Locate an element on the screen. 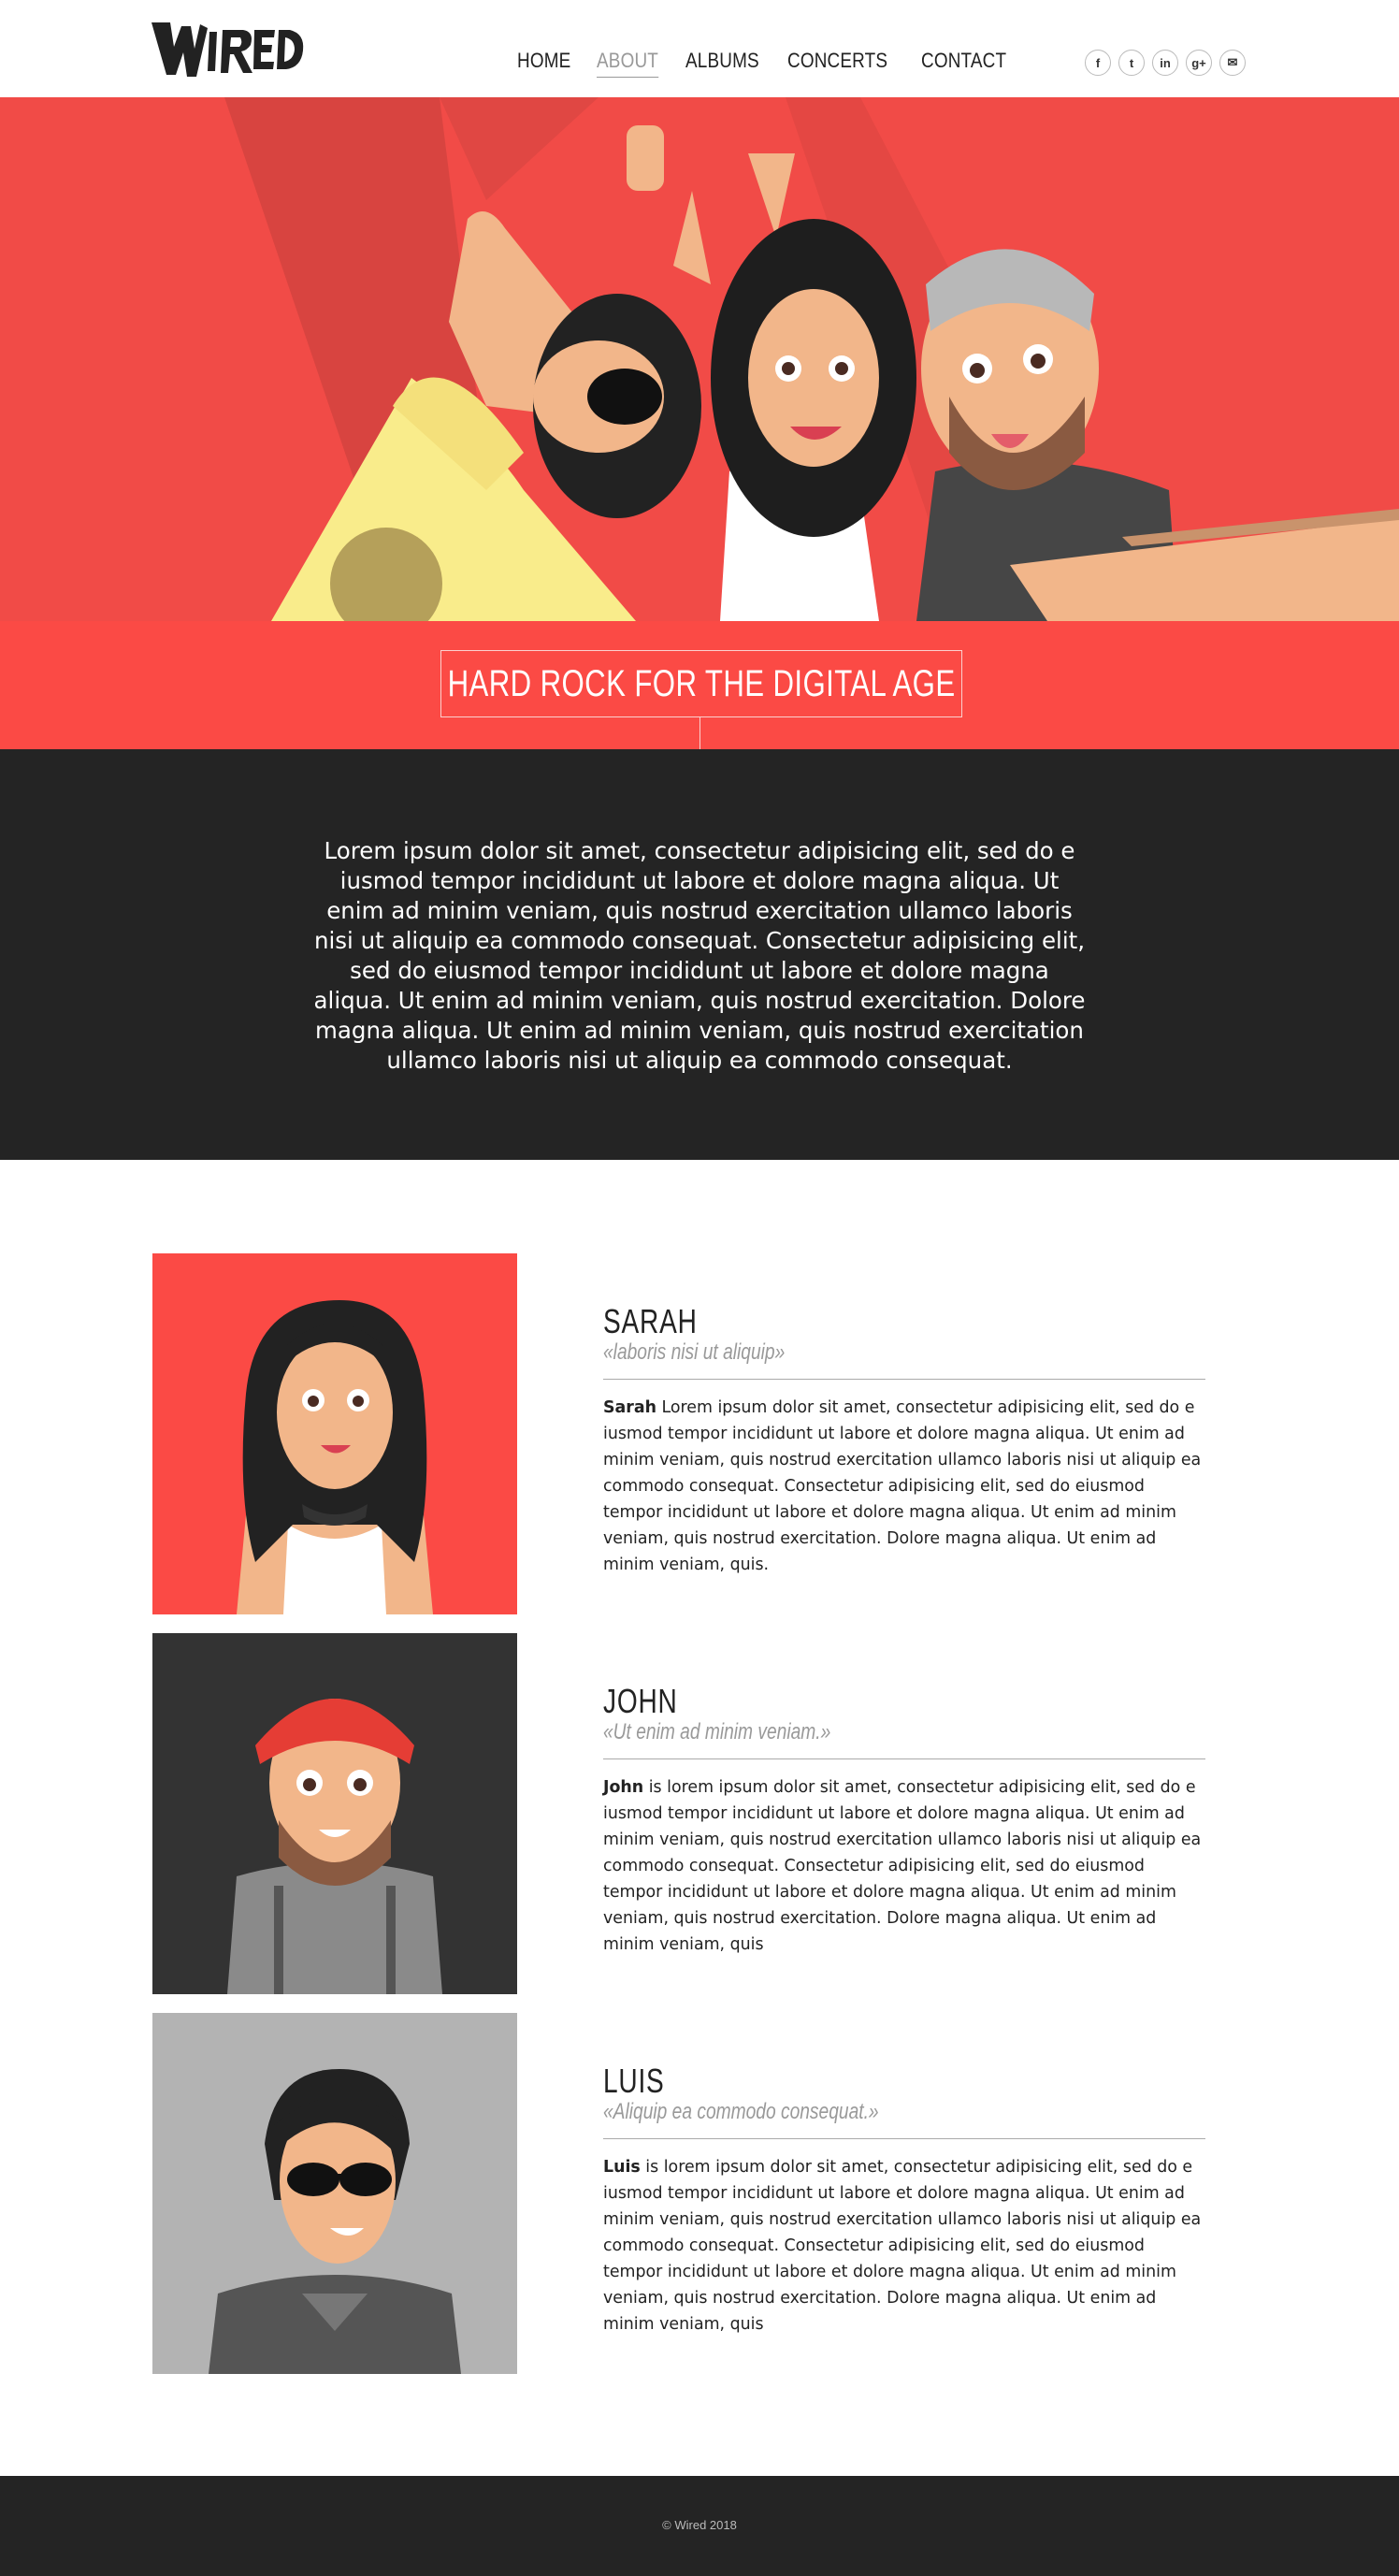  wired-logo is located at coordinates (228, 51).